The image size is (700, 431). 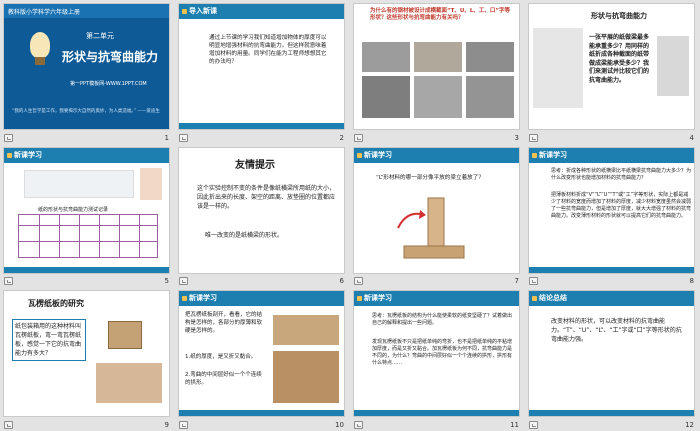 What do you see at coordinates (203, 11) in the screenshot?
I see `section-tag: 导入新课` at bounding box center [203, 11].